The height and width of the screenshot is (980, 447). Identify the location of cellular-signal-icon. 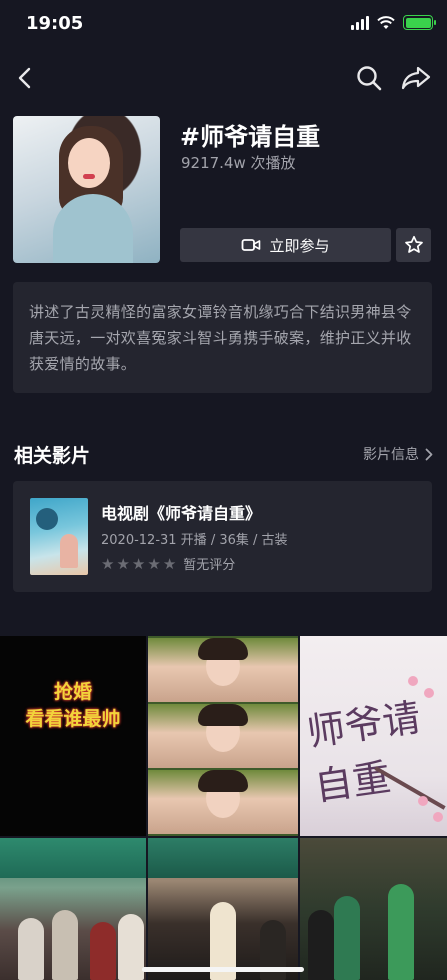
(360, 22).